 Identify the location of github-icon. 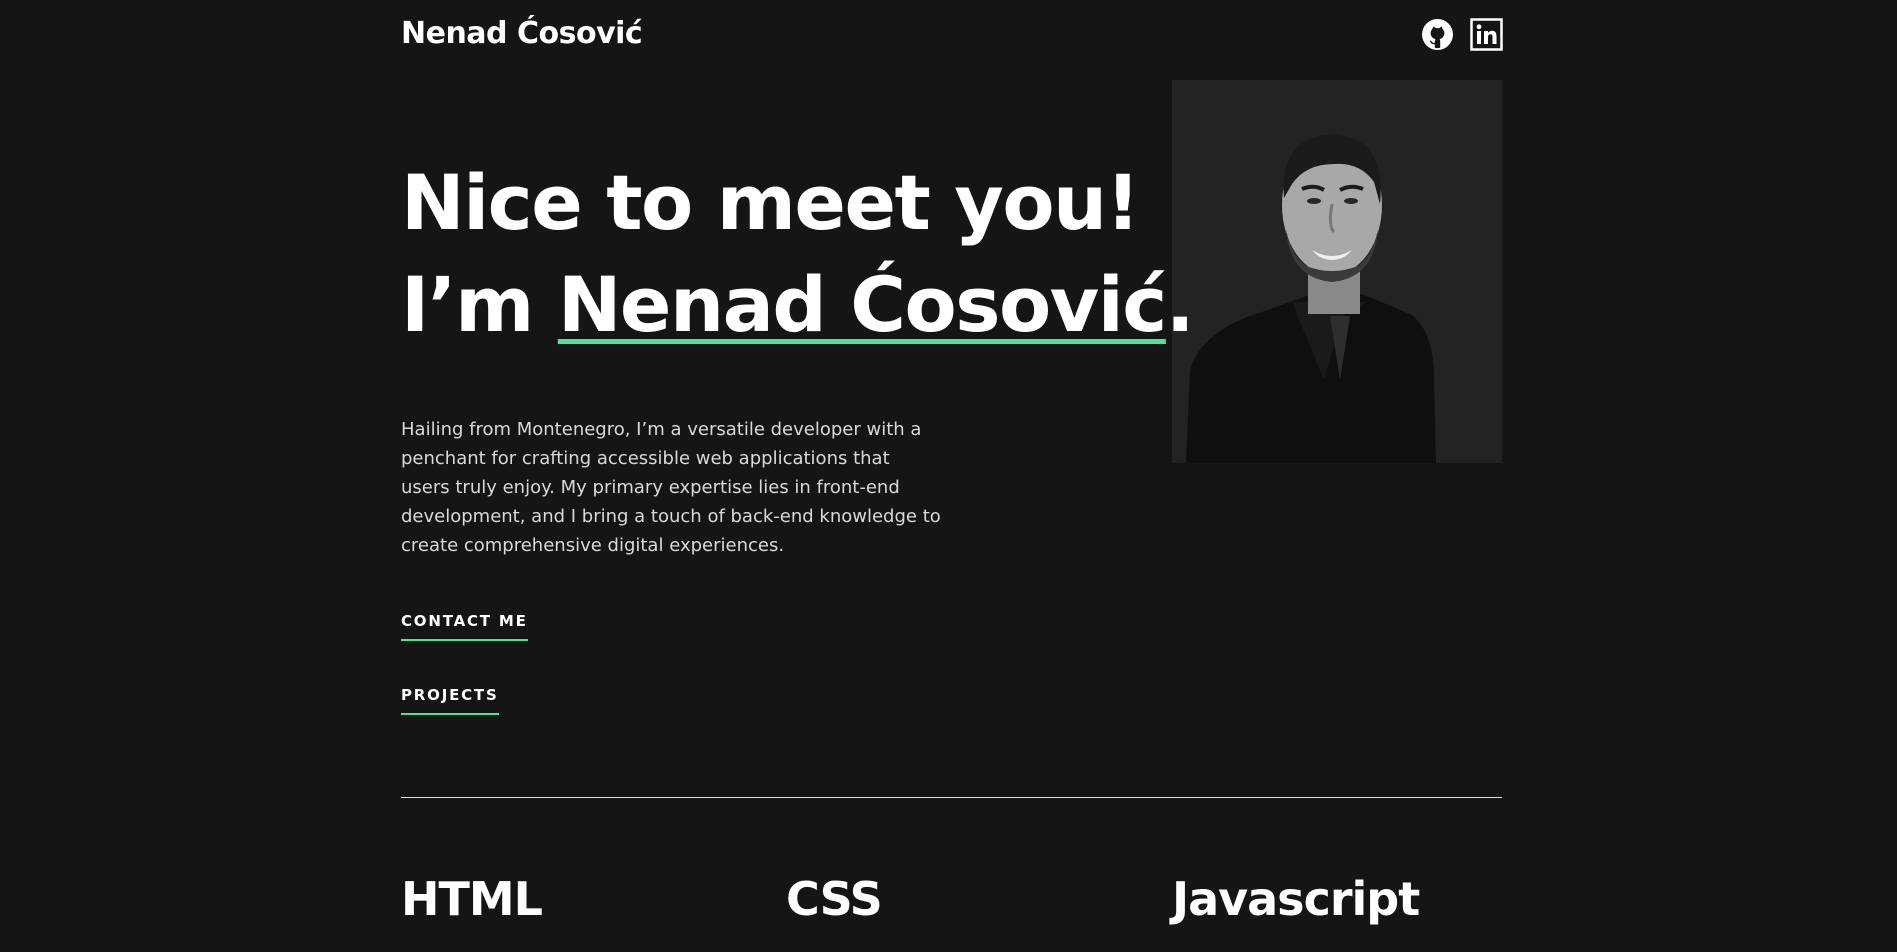
(1437, 34).